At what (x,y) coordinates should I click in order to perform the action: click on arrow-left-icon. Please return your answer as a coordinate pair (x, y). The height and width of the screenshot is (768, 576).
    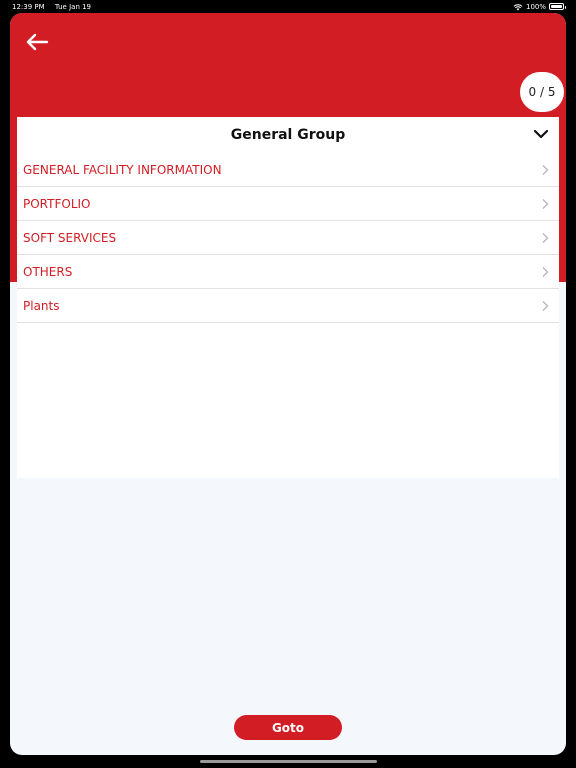
    Looking at the image, I should click on (37, 42).